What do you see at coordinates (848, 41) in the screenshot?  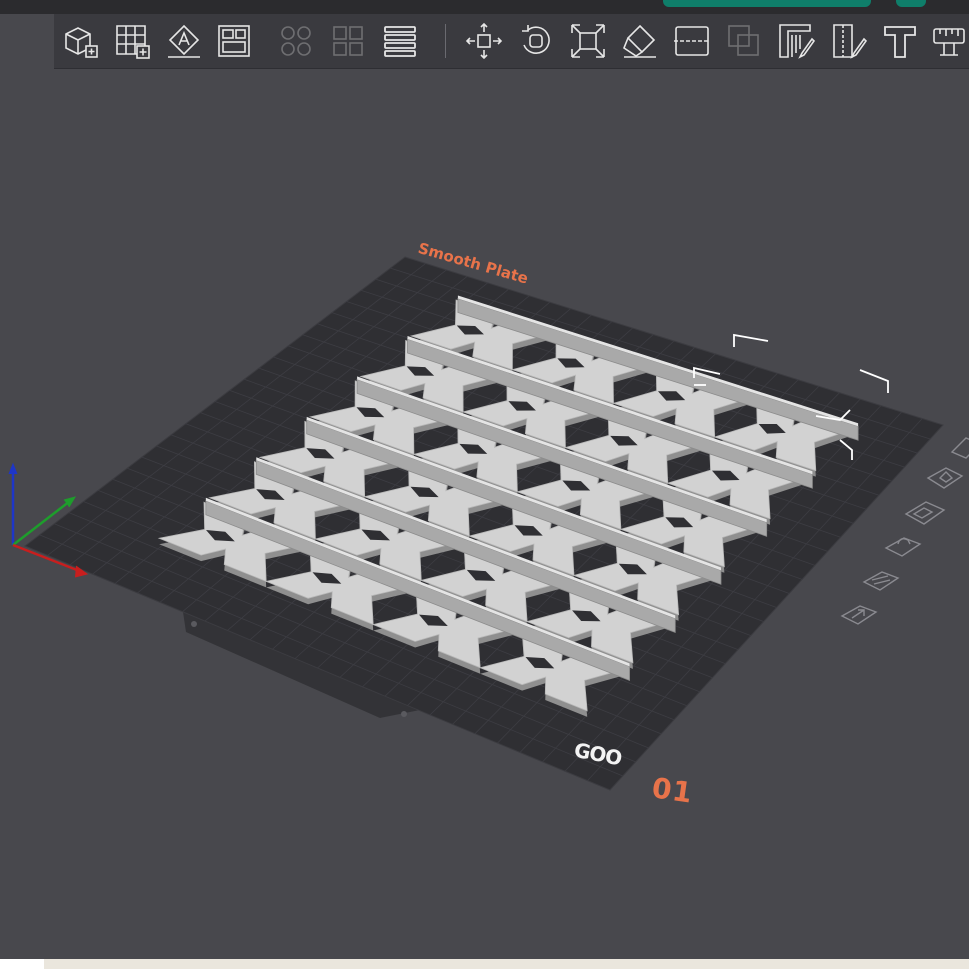 I see `seam-paint-icon` at bounding box center [848, 41].